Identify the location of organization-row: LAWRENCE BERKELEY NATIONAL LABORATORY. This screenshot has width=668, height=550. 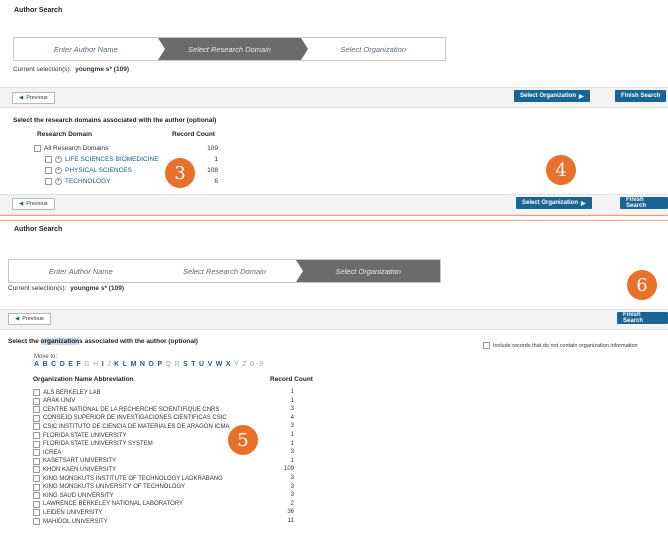
(108, 504).